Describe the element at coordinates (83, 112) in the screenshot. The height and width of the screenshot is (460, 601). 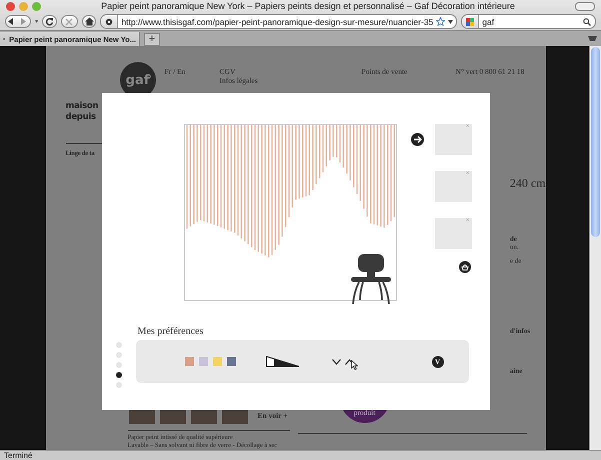
I see `brand-heading: maison depuis` at that location.